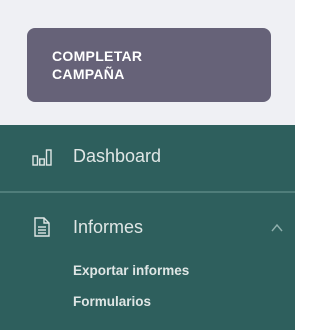 The image size is (320, 330). I want to click on submenu-item-formularios: Formularios, so click(112, 301).